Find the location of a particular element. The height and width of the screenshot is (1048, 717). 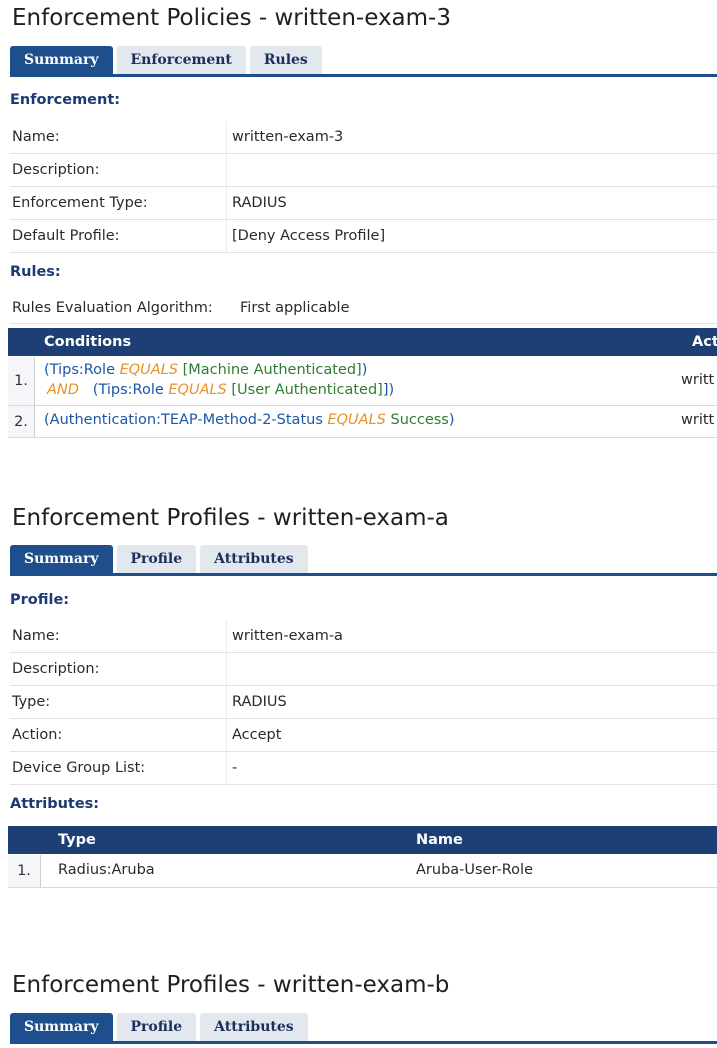

col-conditions: Conditions is located at coordinates (88, 342).